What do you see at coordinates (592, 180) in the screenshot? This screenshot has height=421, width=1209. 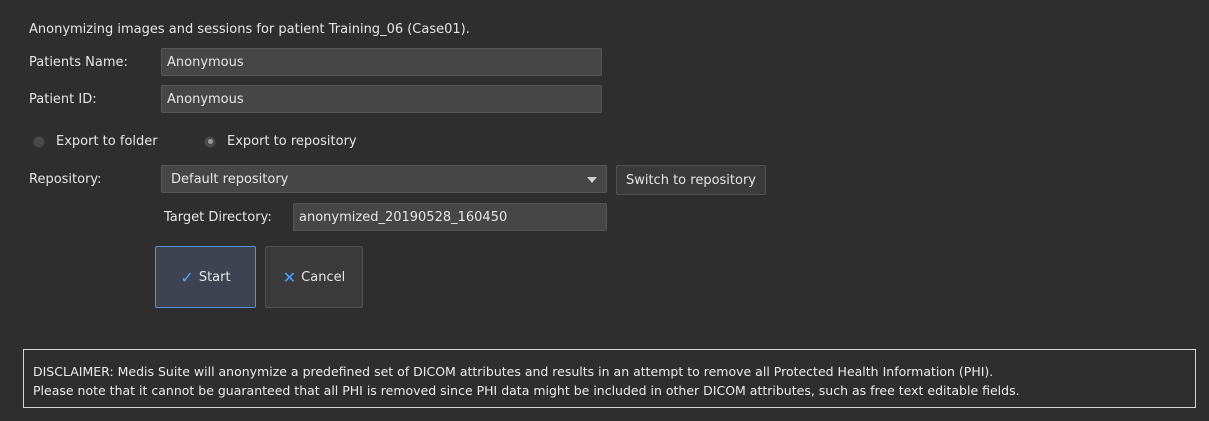 I see `chevron-down-icon` at bounding box center [592, 180].